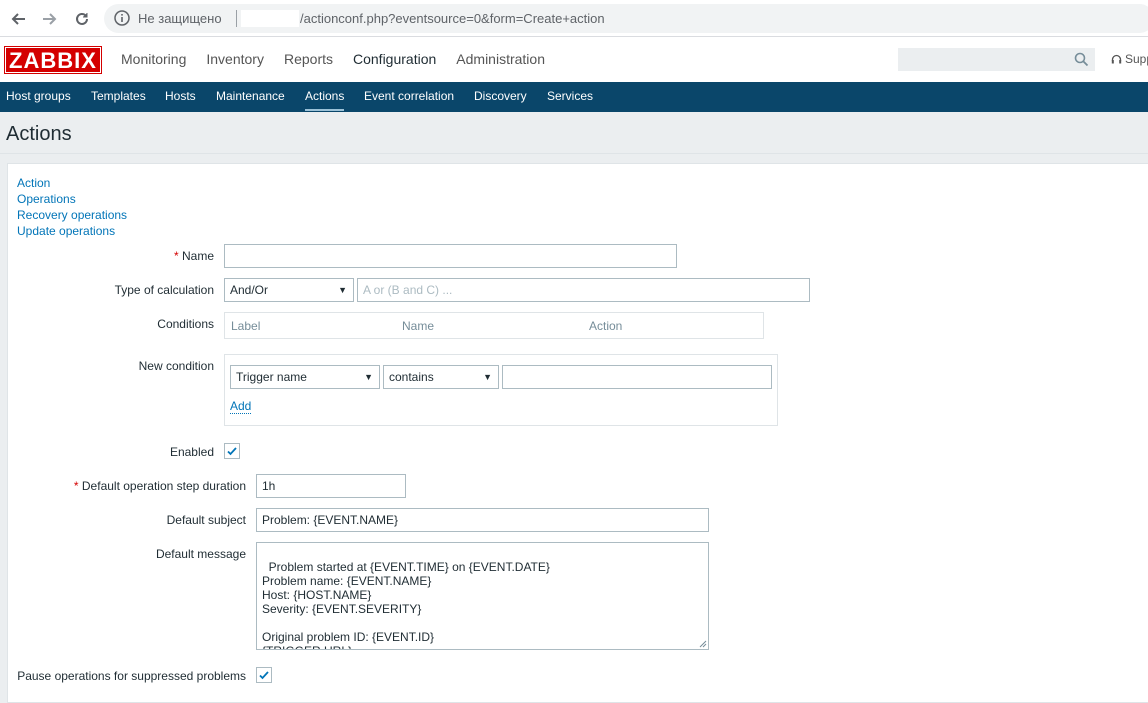 Image resolution: width=1148 pixels, height=703 pixels. Describe the element at coordinates (118, 96) in the screenshot. I see `submenu-templates: Templates` at that location.